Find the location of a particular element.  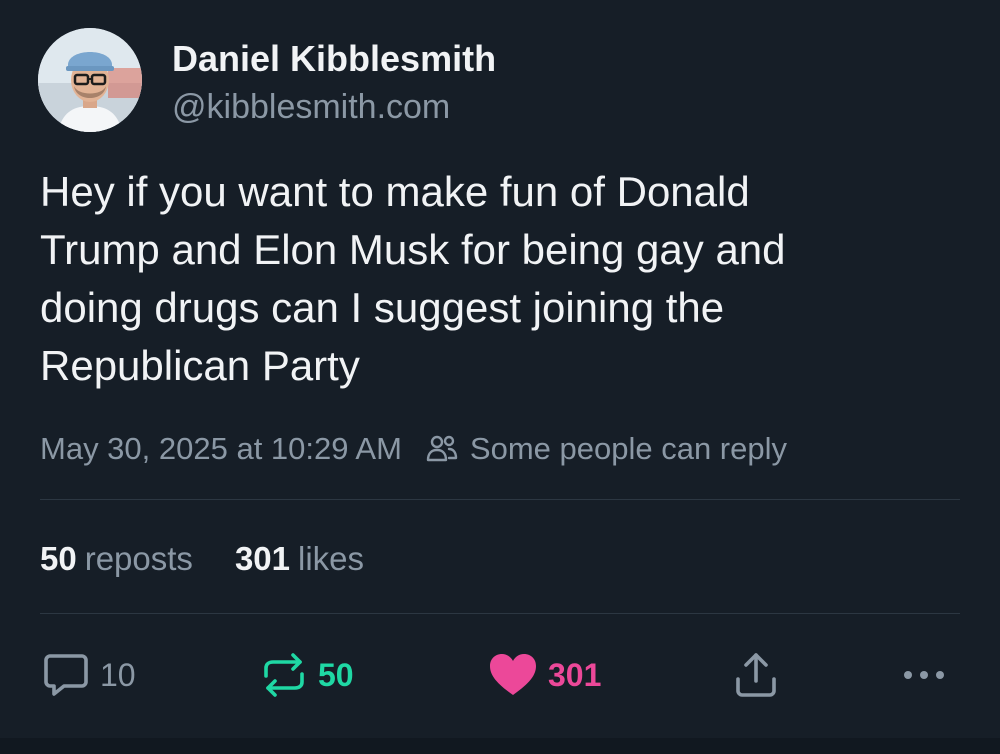

post-text-line: doing drugs can I suggest joining the is located at coordinates (382, 307).